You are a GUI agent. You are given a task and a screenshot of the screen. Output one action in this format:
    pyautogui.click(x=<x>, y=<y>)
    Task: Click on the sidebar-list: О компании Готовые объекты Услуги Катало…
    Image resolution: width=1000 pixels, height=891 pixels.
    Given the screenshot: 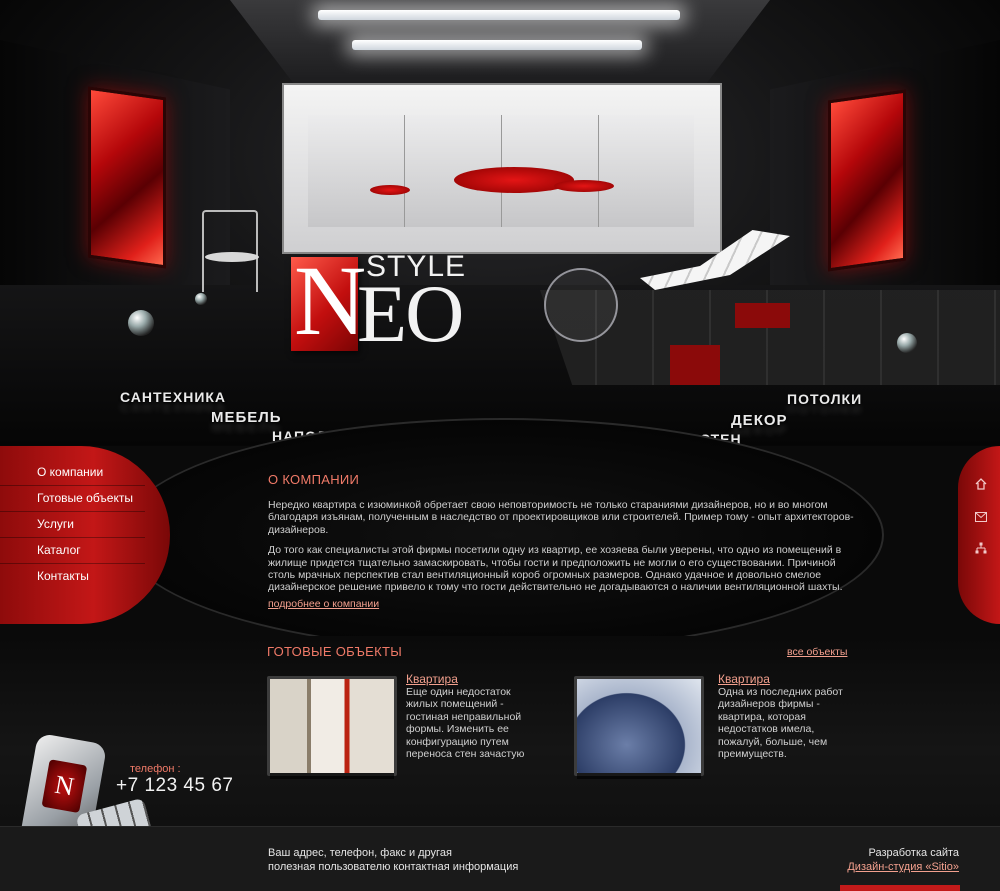 What is the action you would take?
    pyautogui.click(x=72, y=517)
    